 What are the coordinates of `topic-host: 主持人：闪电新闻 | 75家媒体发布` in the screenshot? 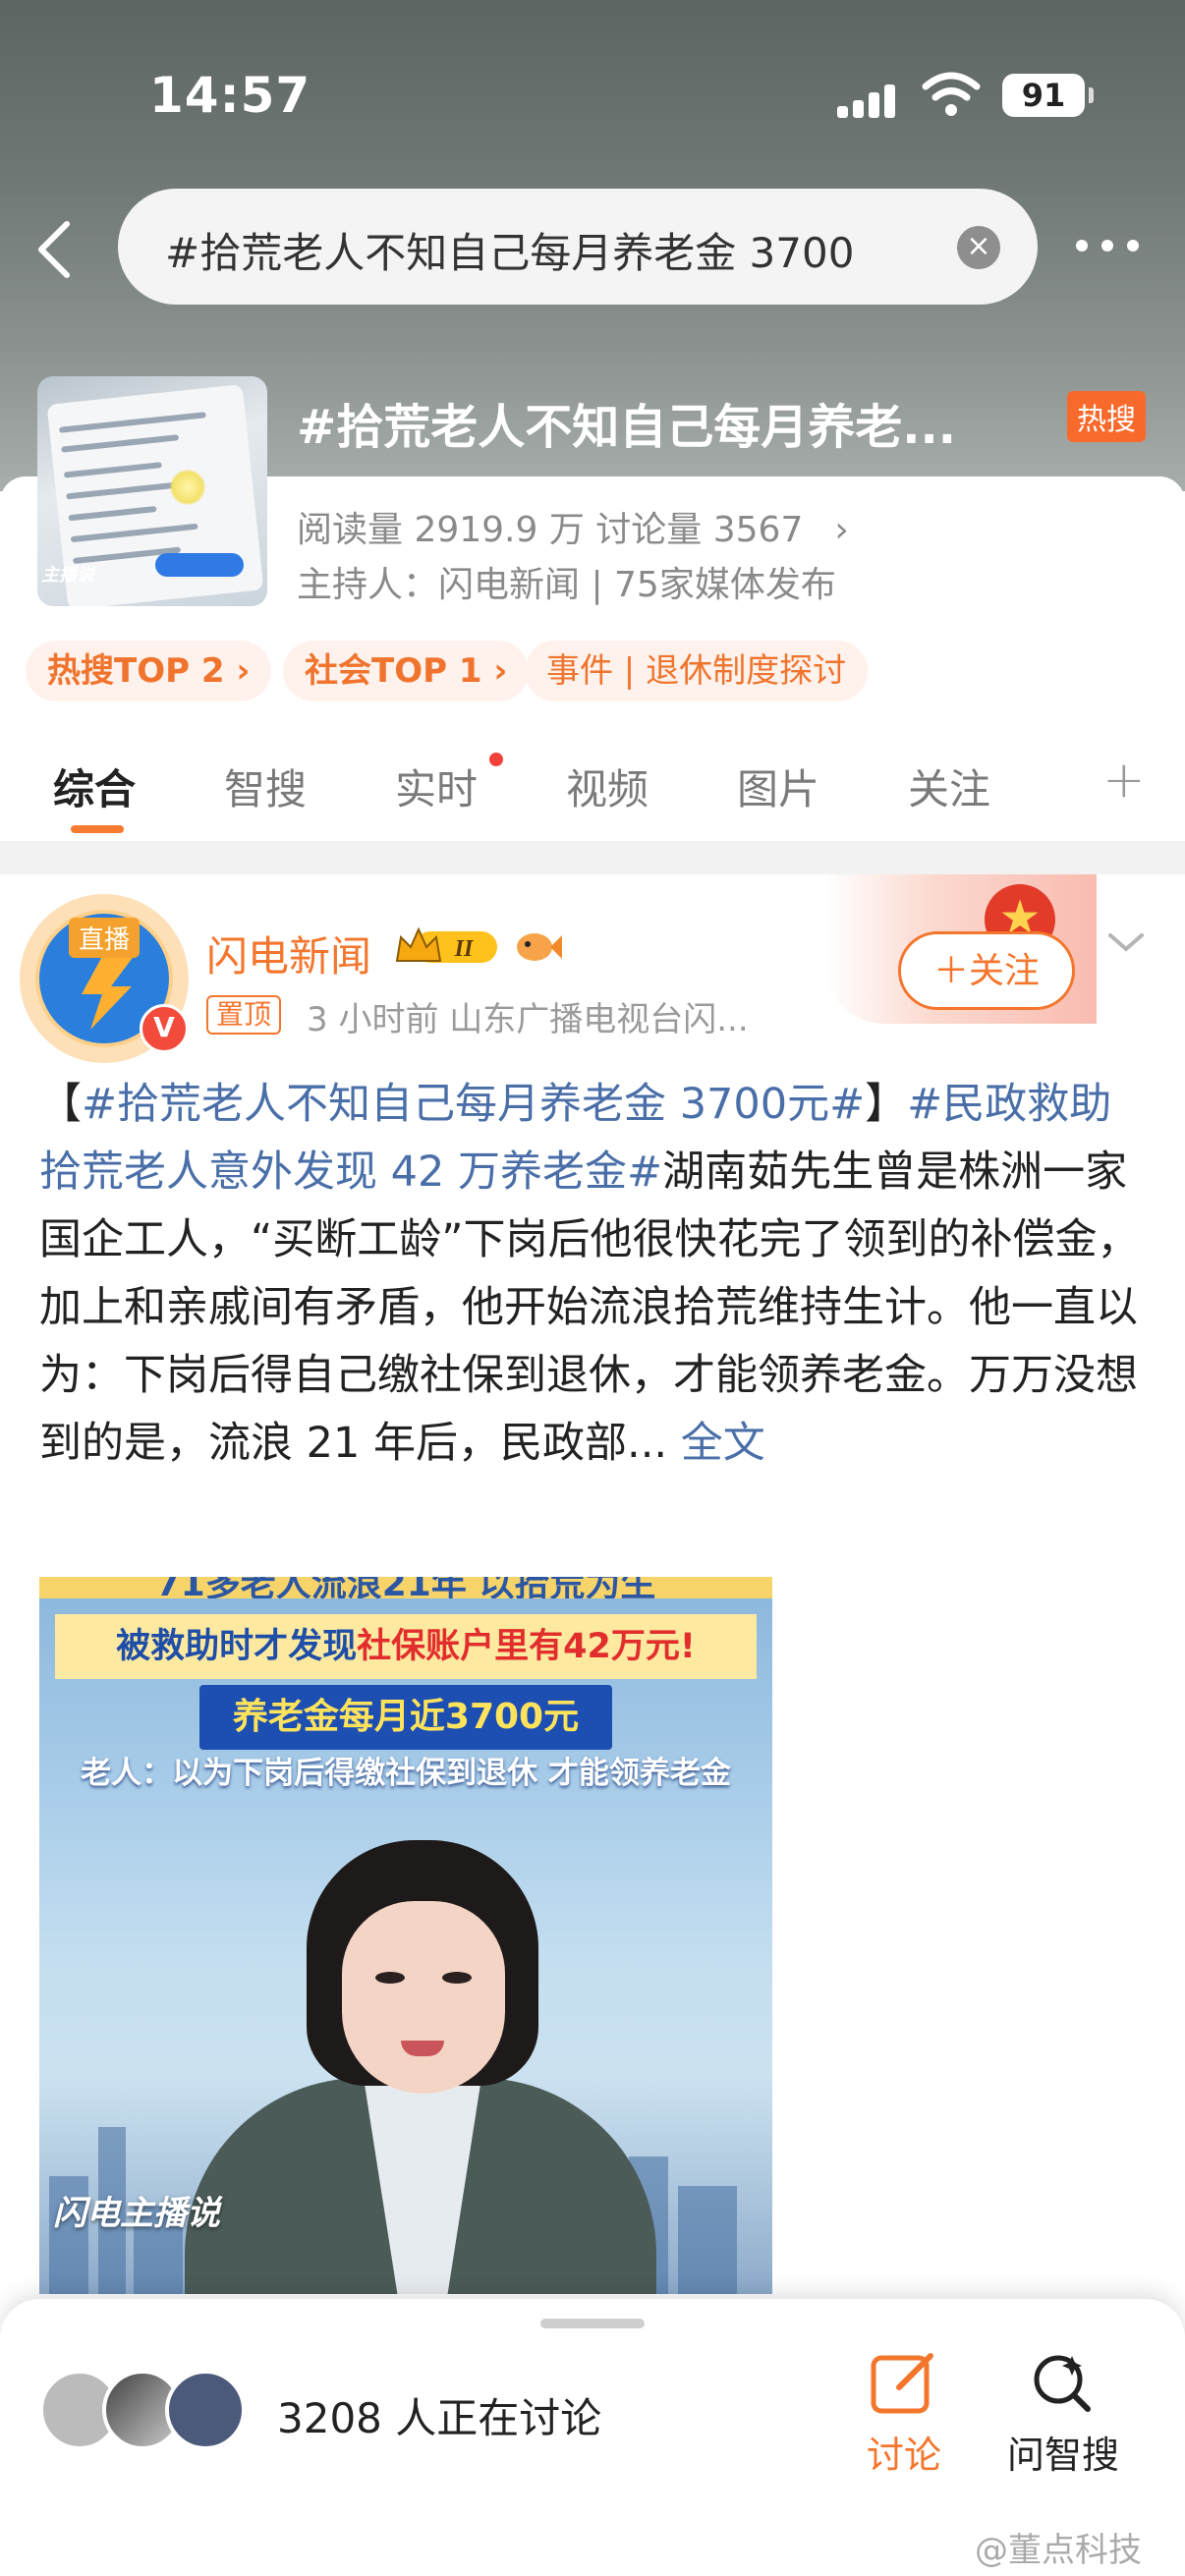 It's located at (567, 585).